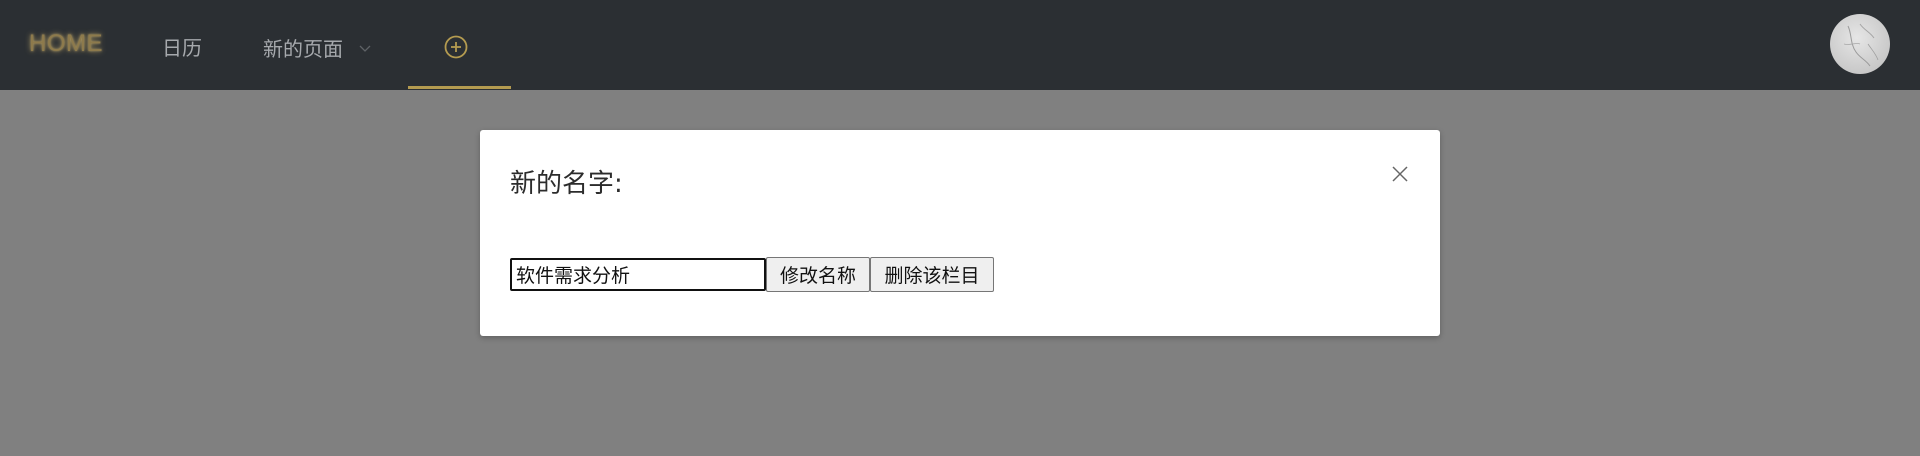 Image resolution: width=1920 pixels, height=456 pixels. I want to click on active-tab-indicator, so click(459, 87).